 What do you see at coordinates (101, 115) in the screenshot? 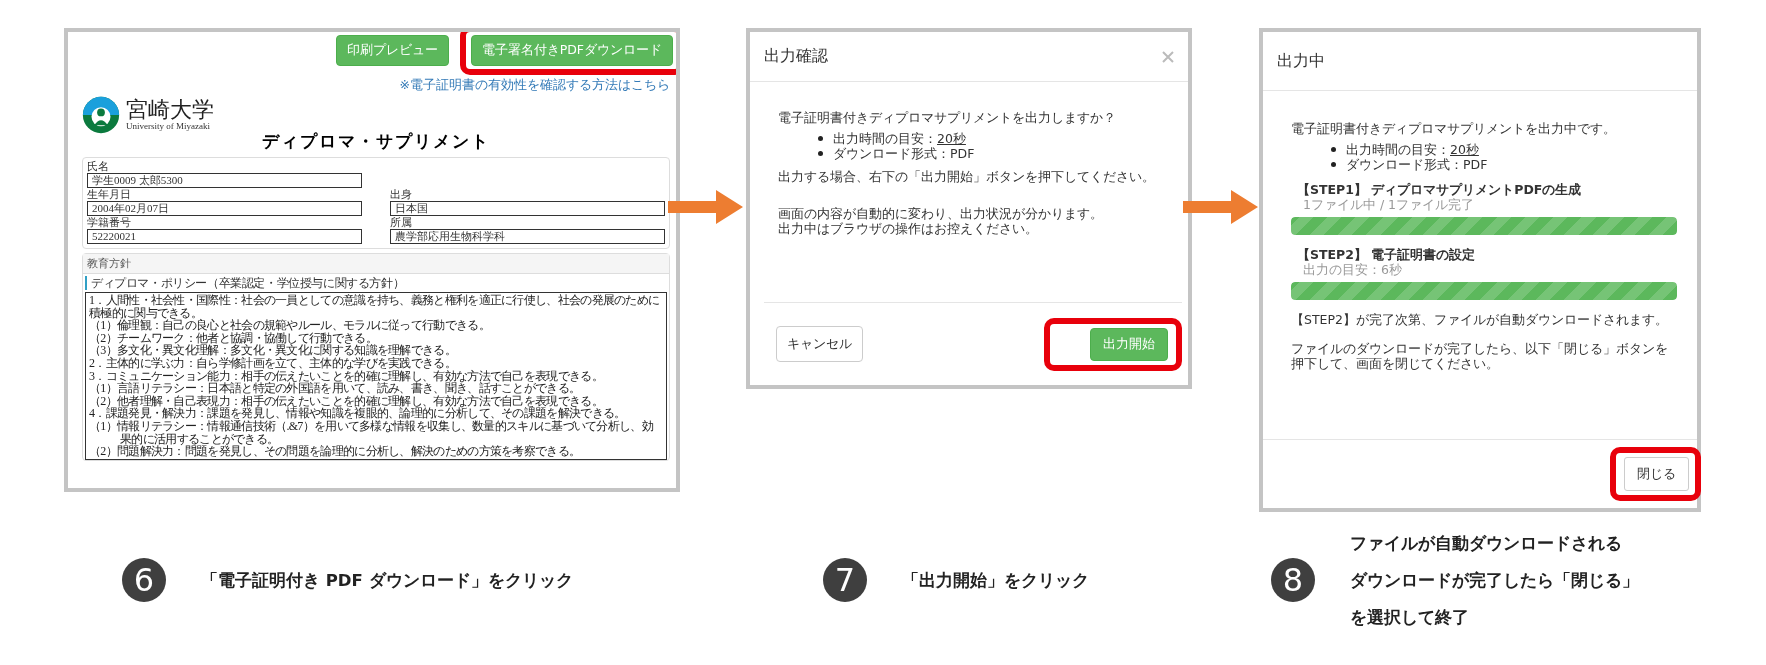
I see `logo-icon` at bounding box center [101, 115].